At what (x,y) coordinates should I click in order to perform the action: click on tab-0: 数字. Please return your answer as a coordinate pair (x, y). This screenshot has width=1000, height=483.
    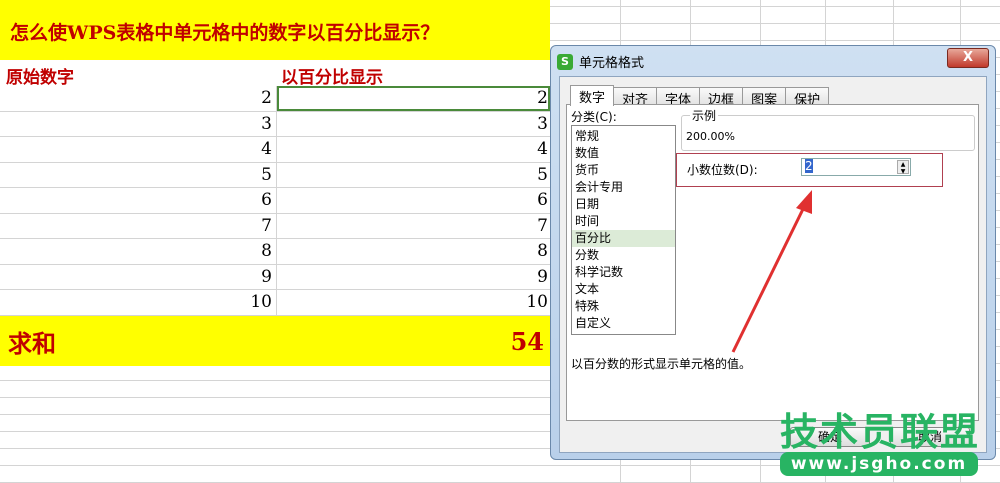
    Looking at the image, I should click on (592, 95).